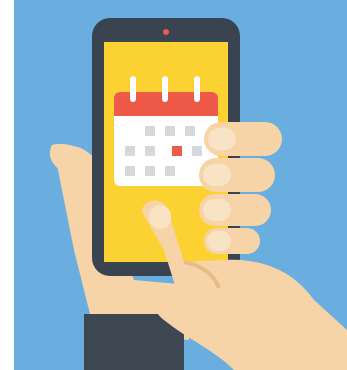 The width and height of the screenshot is (347, 370). Describe the element at coordinates (177, 151) in the screenshot. I see `calendar-day-highlighted` at that location.